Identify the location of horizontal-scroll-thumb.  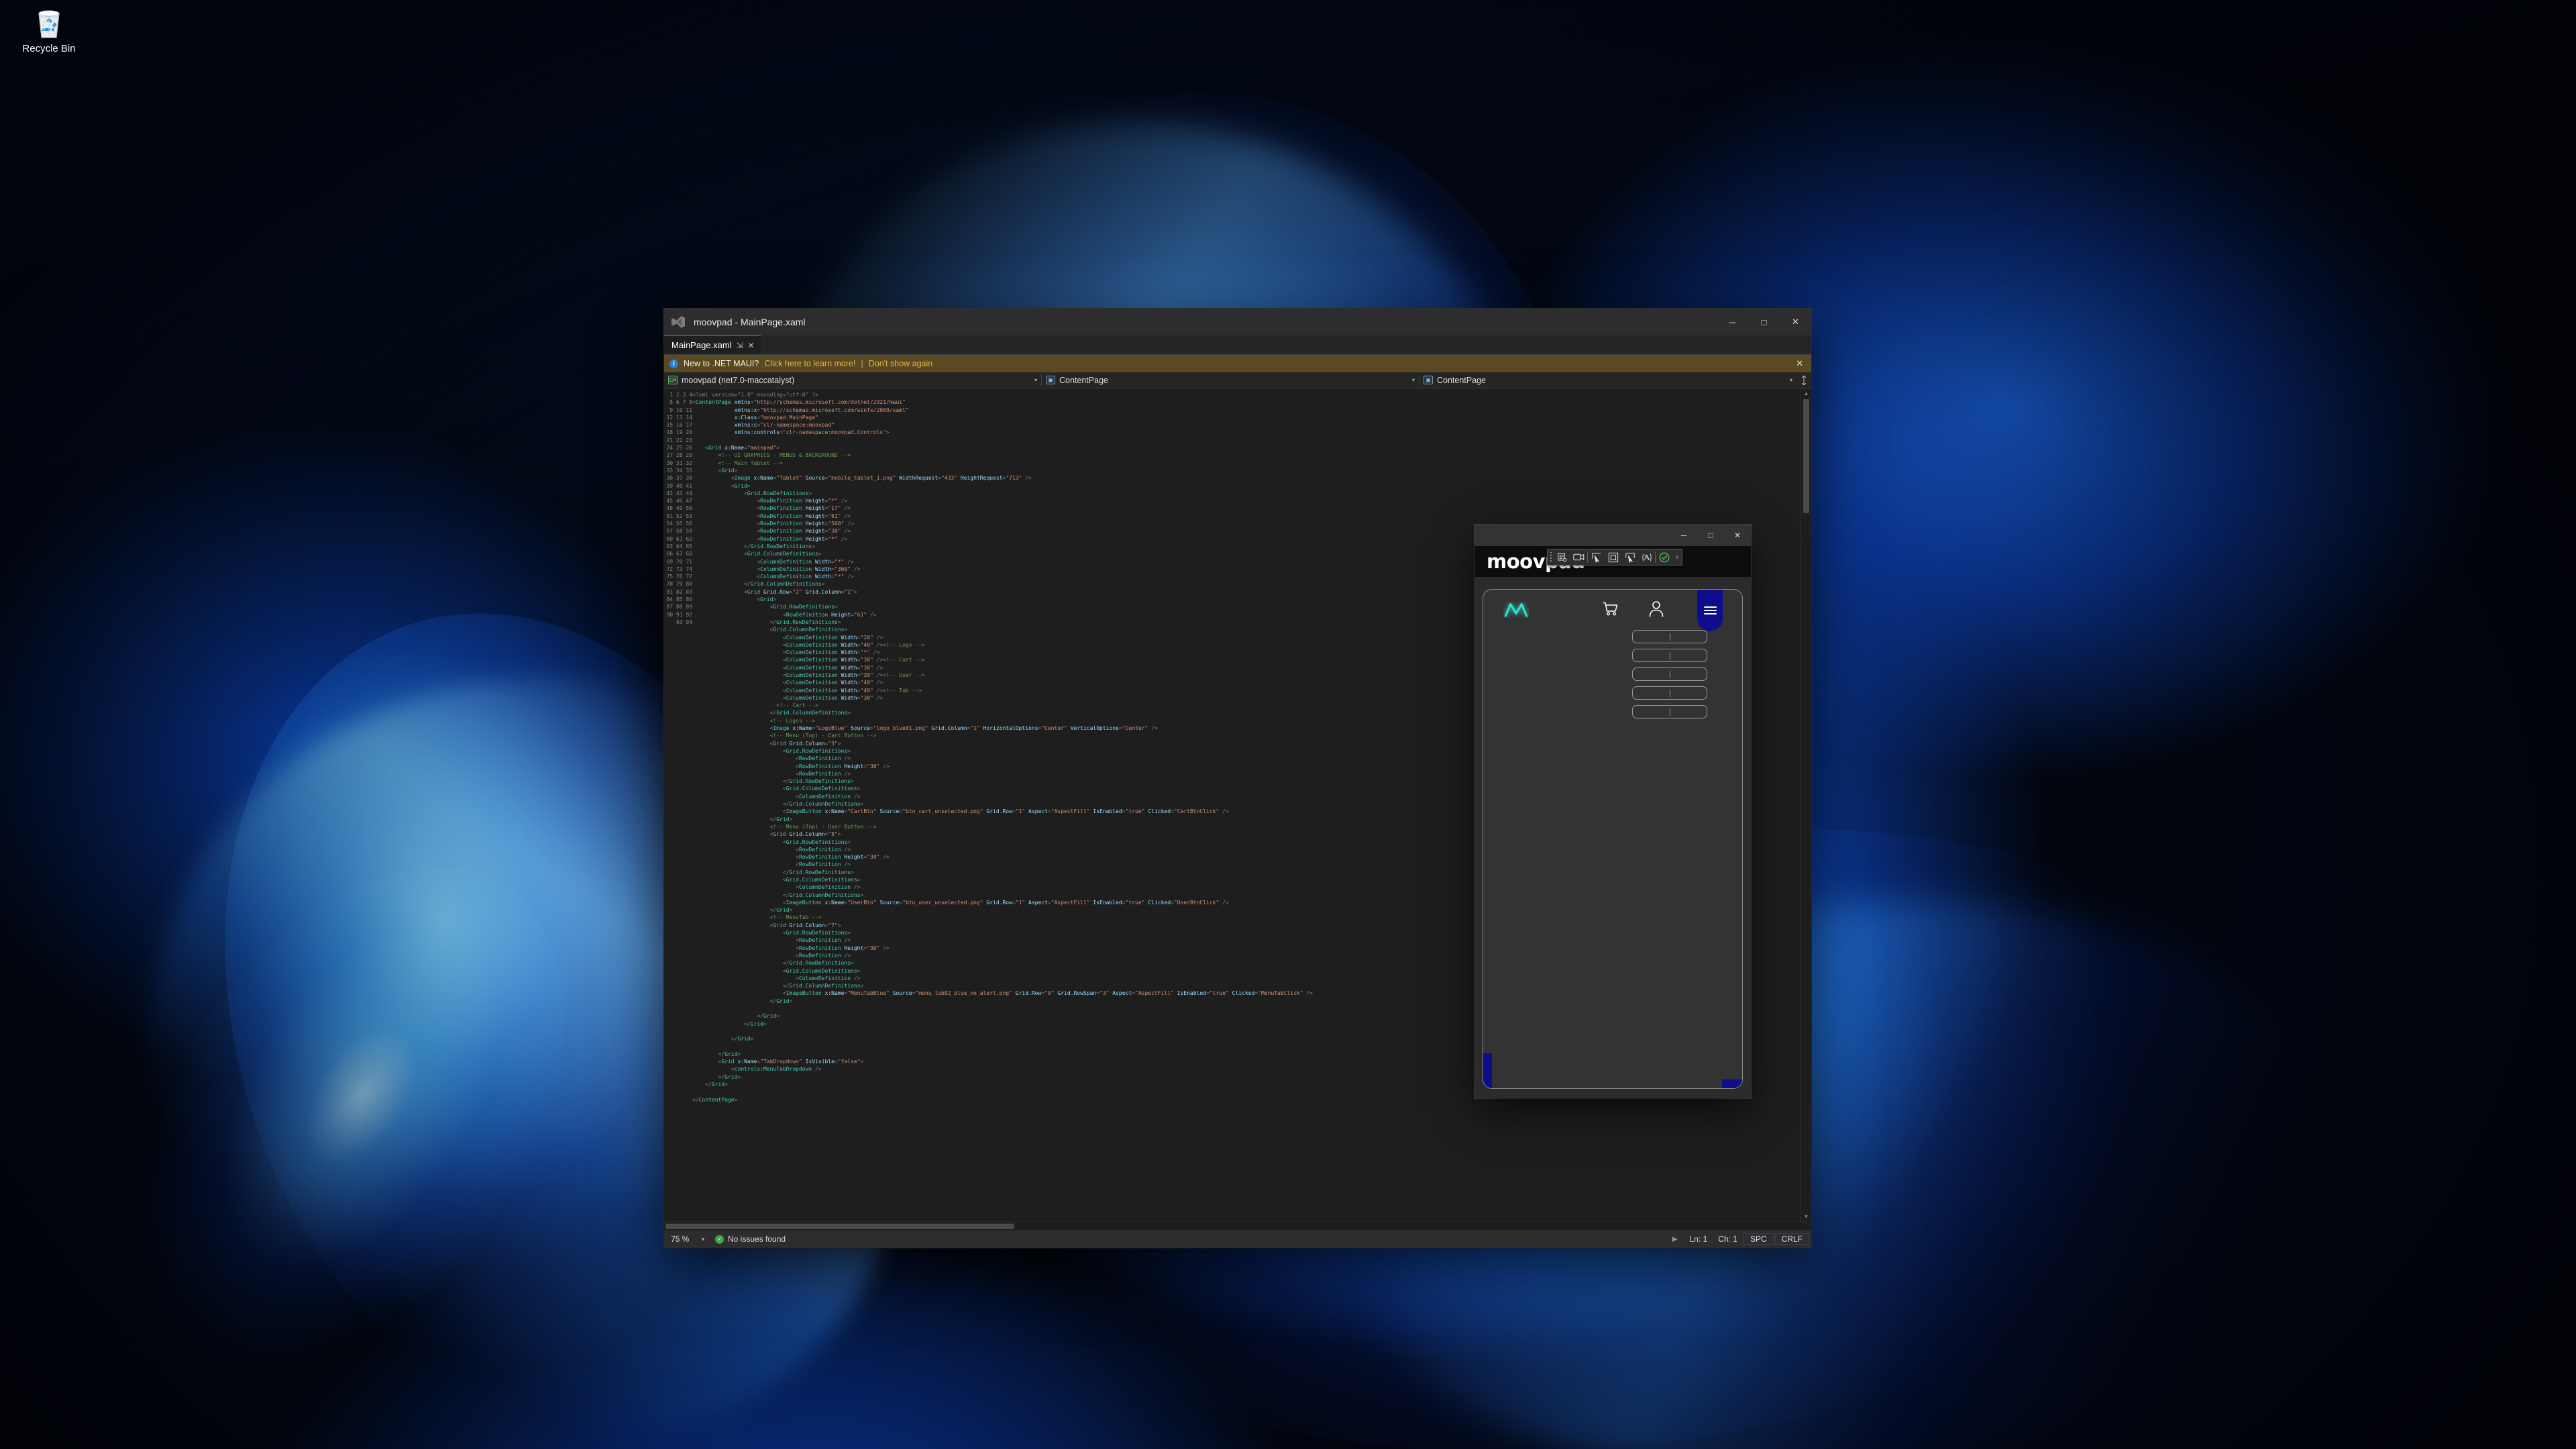
(839, 1226).